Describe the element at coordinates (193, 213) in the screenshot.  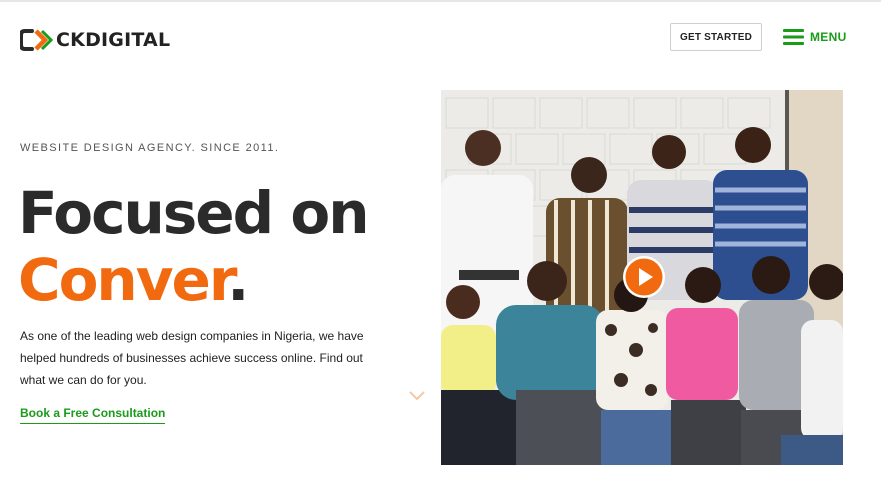
I see `hero-headline-line1: Focused on` at that location.